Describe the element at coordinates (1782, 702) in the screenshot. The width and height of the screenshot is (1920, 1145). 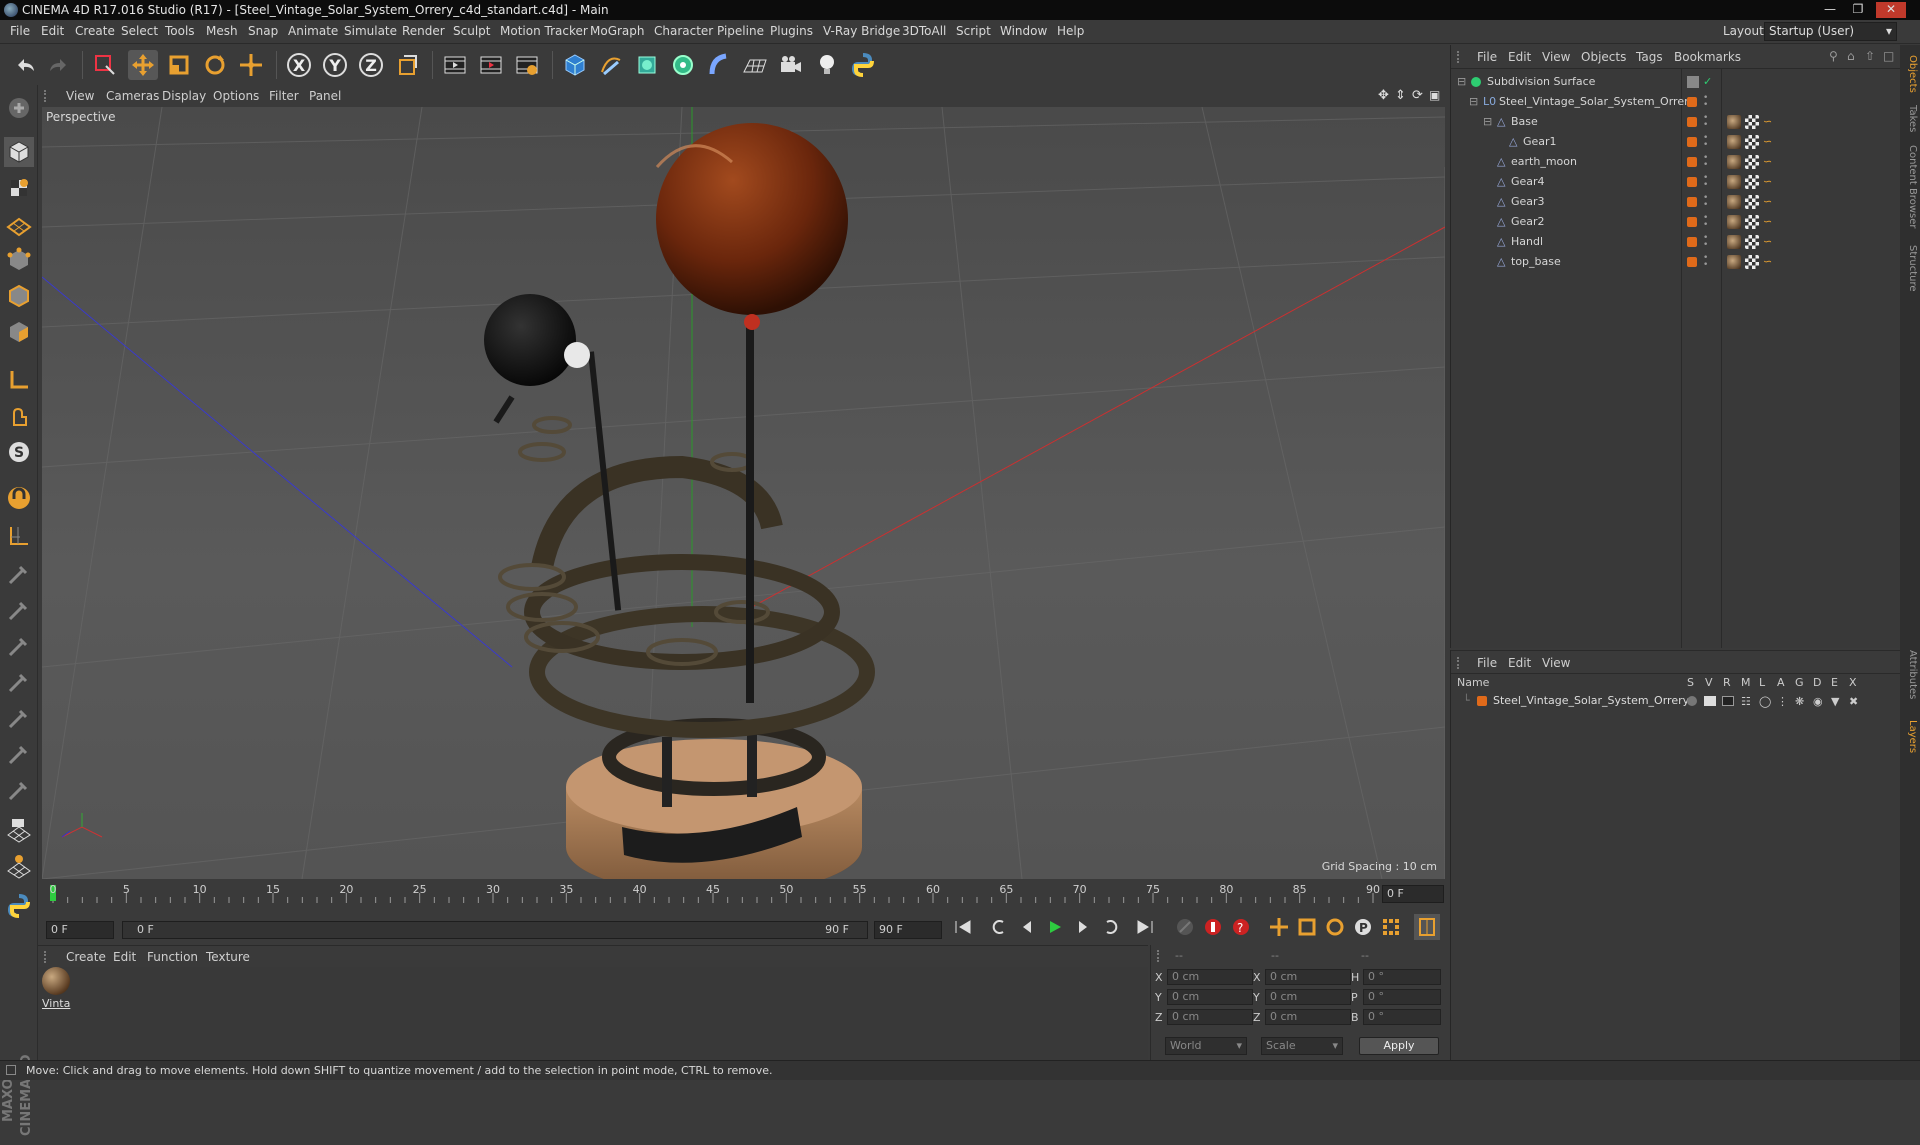
I see `animation-icon: ⋮` at that location.